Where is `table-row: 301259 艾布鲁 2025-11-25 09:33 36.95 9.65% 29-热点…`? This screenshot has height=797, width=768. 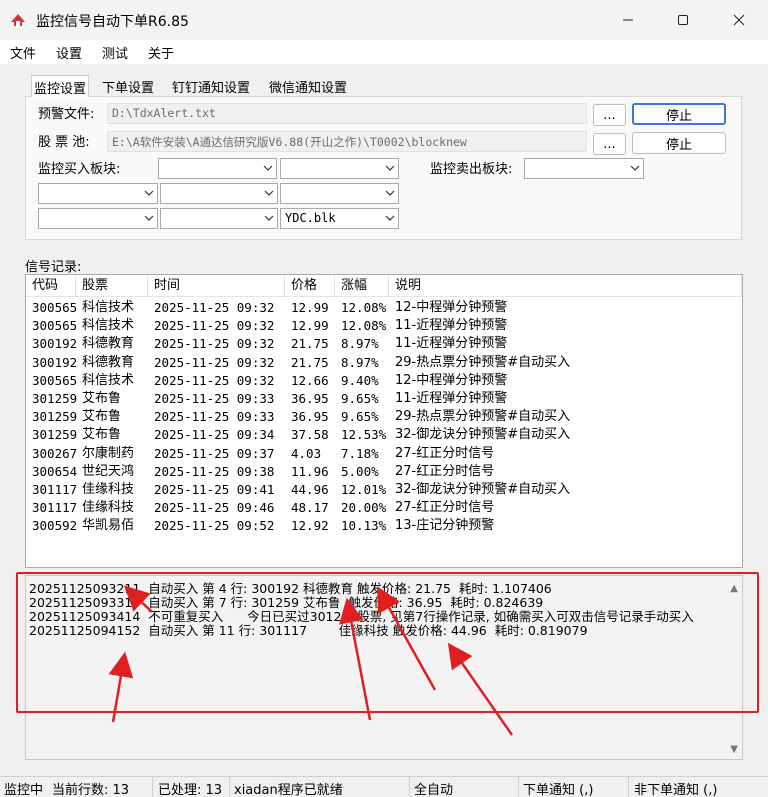 table-row: 301259 艾布鲁 2025-11-25 09:33 36.95 9.65% 29-热点… is located at coordinates (384, 417).